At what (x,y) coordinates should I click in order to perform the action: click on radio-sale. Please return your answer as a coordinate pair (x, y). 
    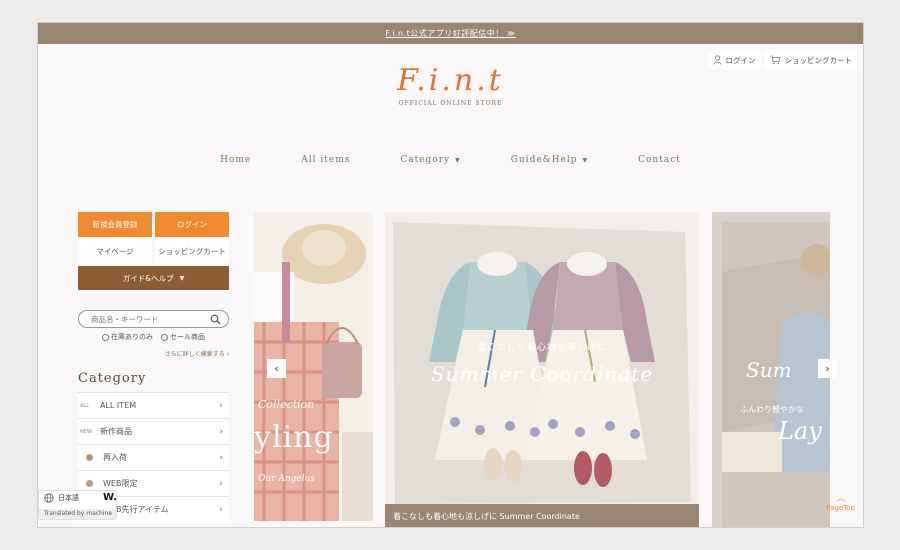
    Looking at the image, I should click on (164, 337).